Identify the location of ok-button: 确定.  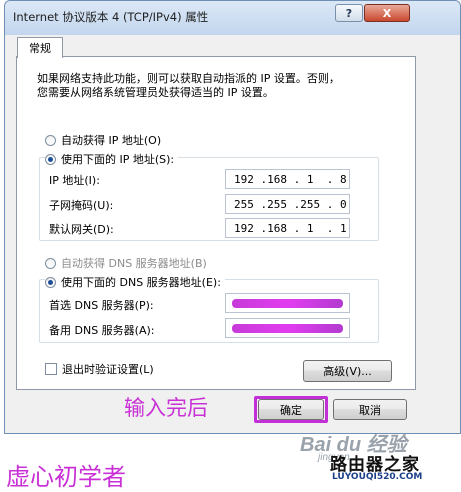
(291, 409).